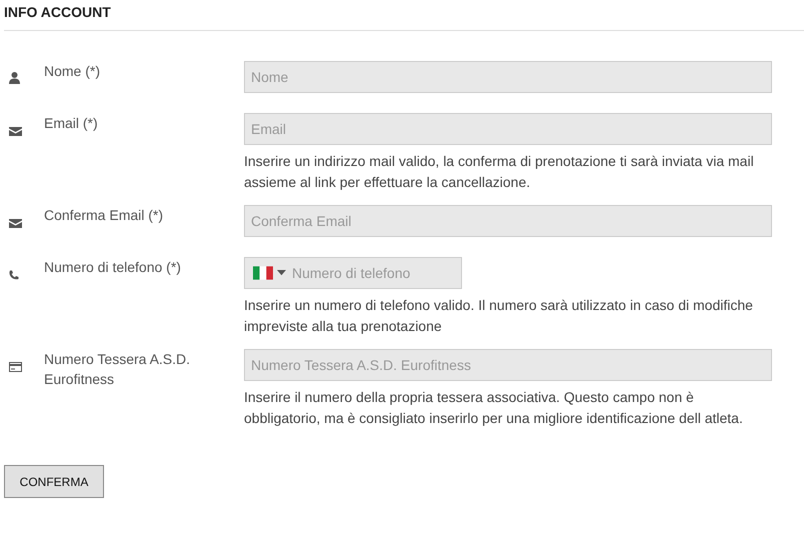 This screenshot has width=804, height=533. I want to click on field-label: Numero Tessera A.S.D. Eurofitness, so click(118, 369).